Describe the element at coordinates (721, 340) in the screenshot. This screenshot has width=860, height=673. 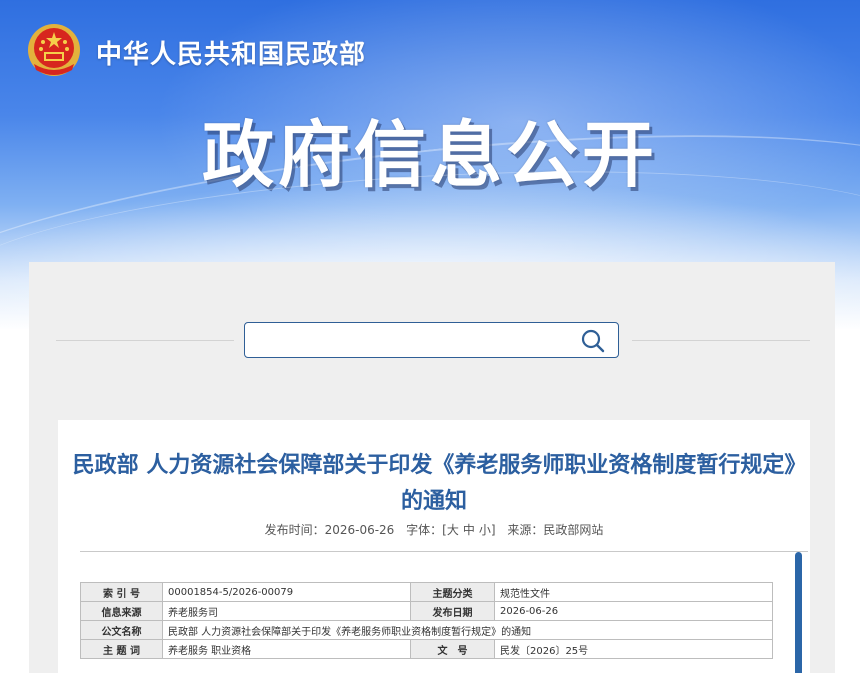
I see `search-divider-right` at that location.